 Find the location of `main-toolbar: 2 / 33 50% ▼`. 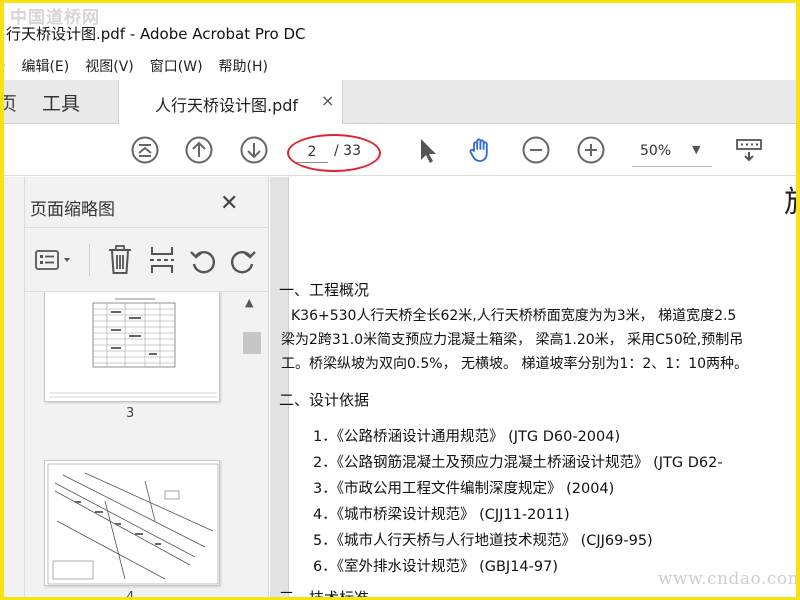

main-toolbar: 2 / 33 50% ▼ is located at coordinates (400, 150).